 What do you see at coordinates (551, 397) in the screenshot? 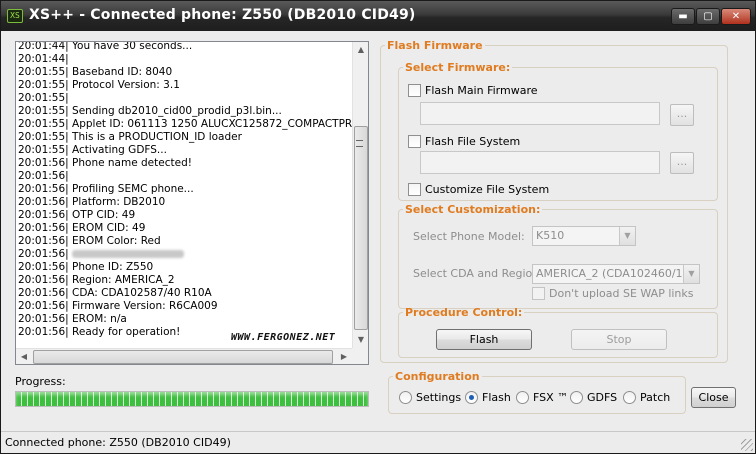
I see `radio-fsx-label: FSX ™` at bounding box center [551, 397].